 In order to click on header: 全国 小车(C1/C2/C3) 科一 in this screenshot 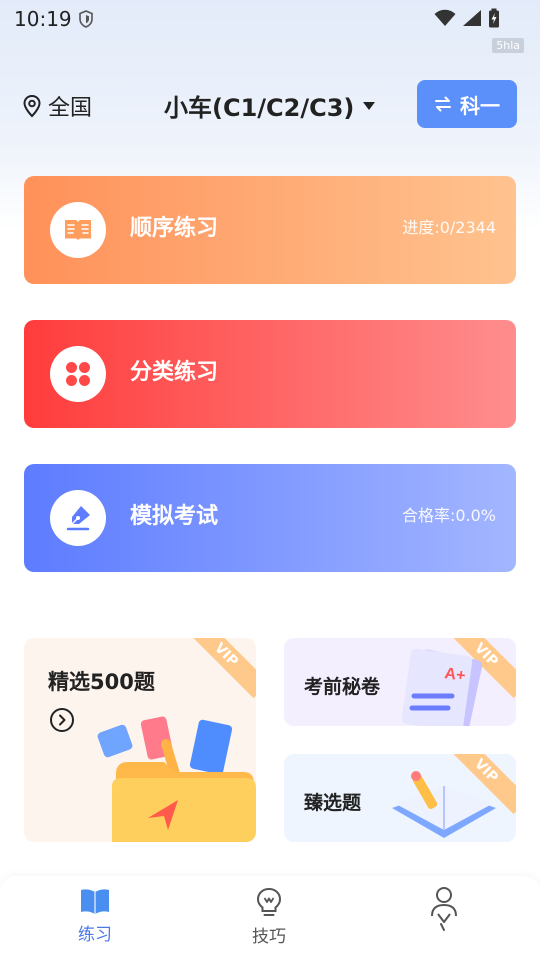, I will do `click(270, 105)`.